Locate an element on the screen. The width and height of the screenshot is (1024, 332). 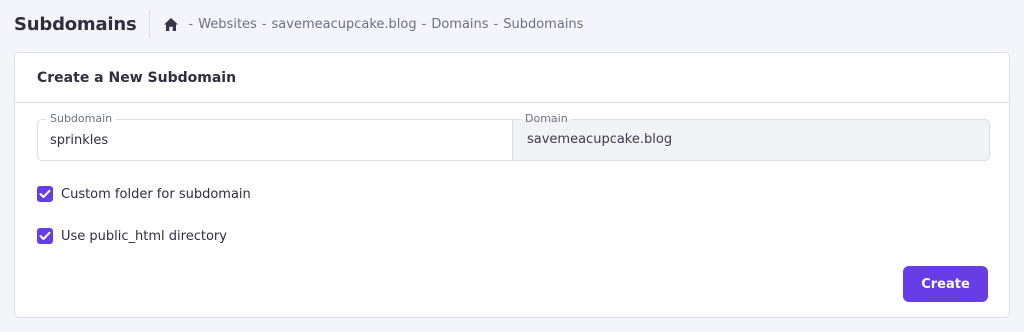
domain-field: Domain savemeacupcake.blog is located at coordinates (751, 136).